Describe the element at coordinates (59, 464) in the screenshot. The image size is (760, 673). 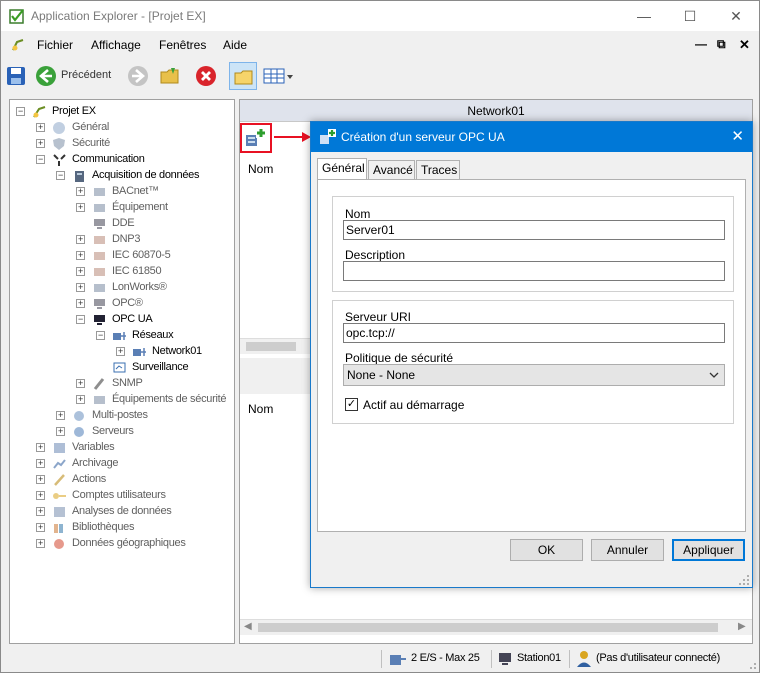
I see `archive-icon` at that location.